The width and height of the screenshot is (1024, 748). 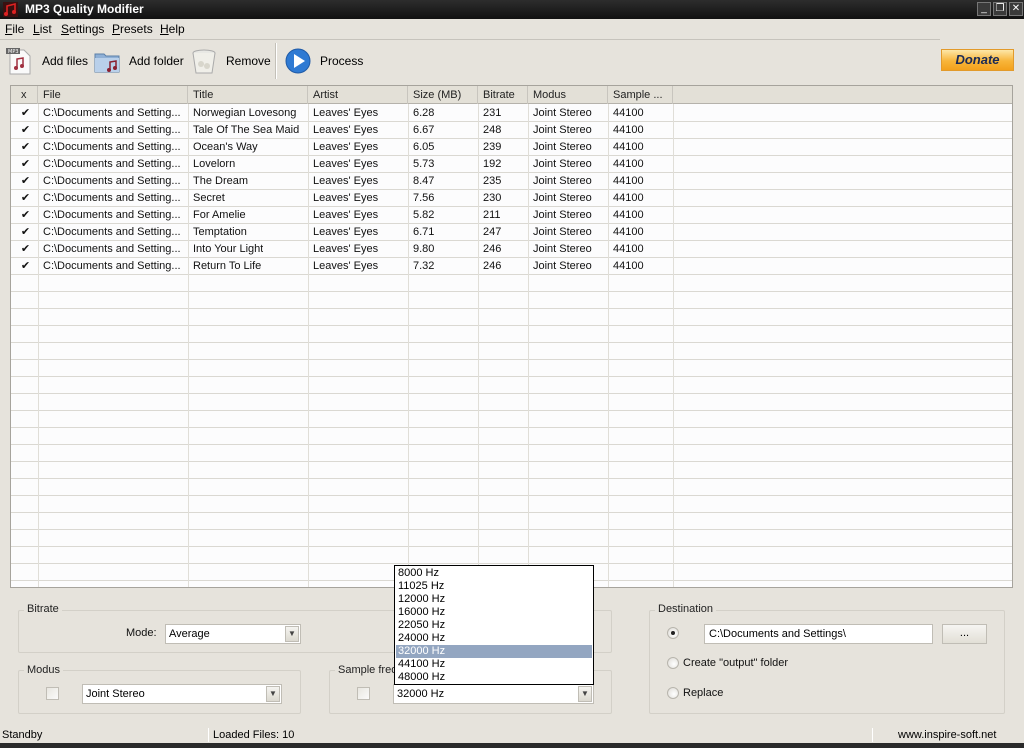 I want to click on dropdown-option: 8000 Hz, so click(x=494, y=573).